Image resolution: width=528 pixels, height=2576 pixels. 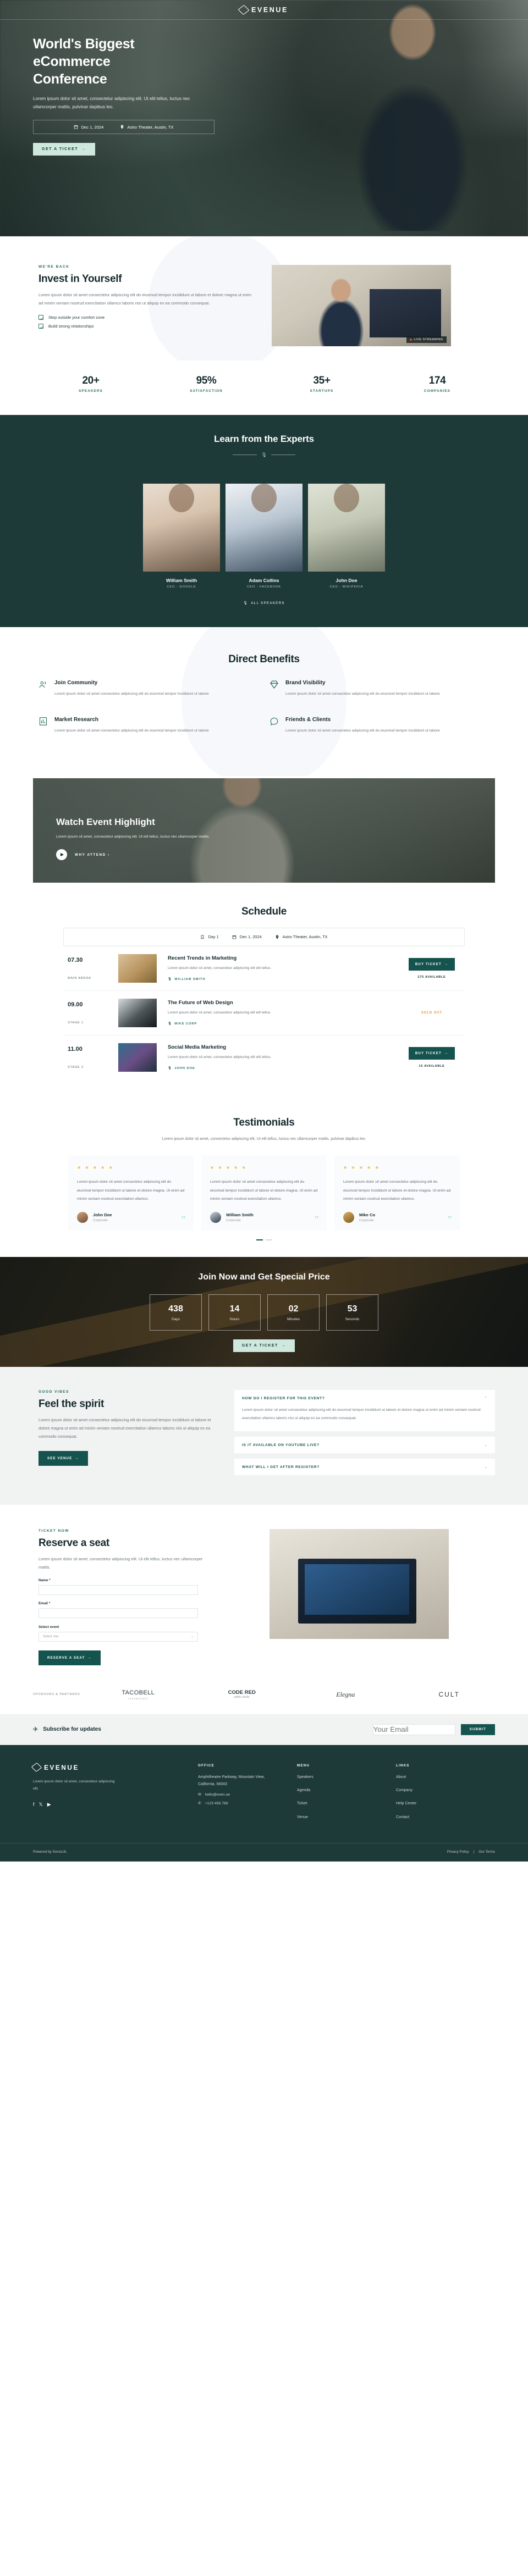 I want to click on footer-terms-link: Our Terms, so click(x=487, y=1852).